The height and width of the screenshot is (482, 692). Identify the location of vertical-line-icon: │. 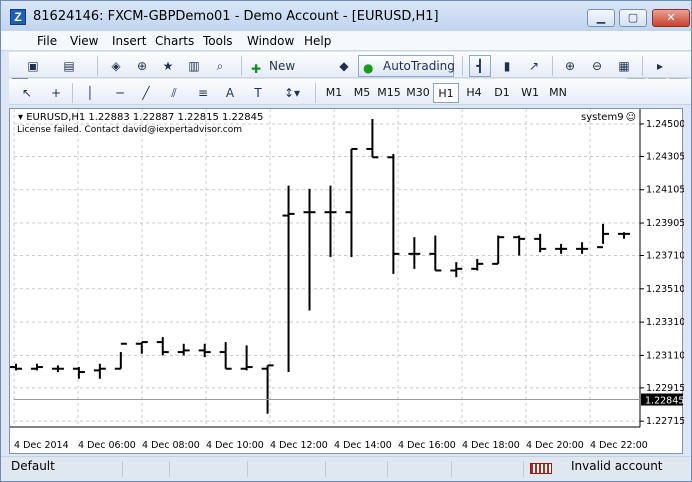
(90, 93).